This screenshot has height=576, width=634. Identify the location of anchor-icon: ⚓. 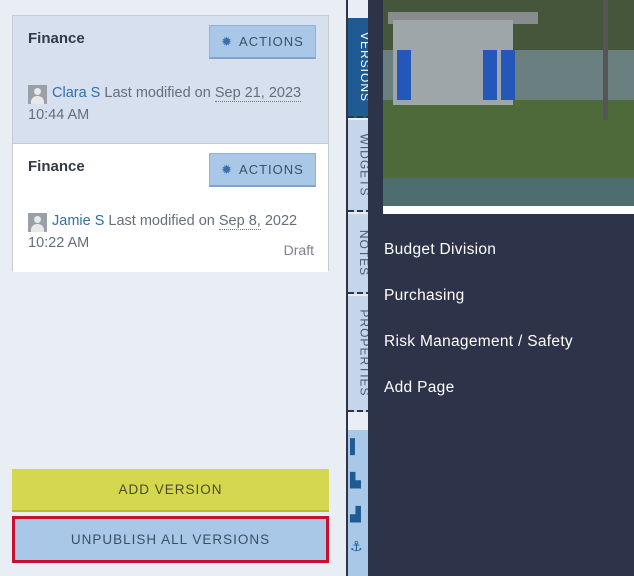
(356, 546).